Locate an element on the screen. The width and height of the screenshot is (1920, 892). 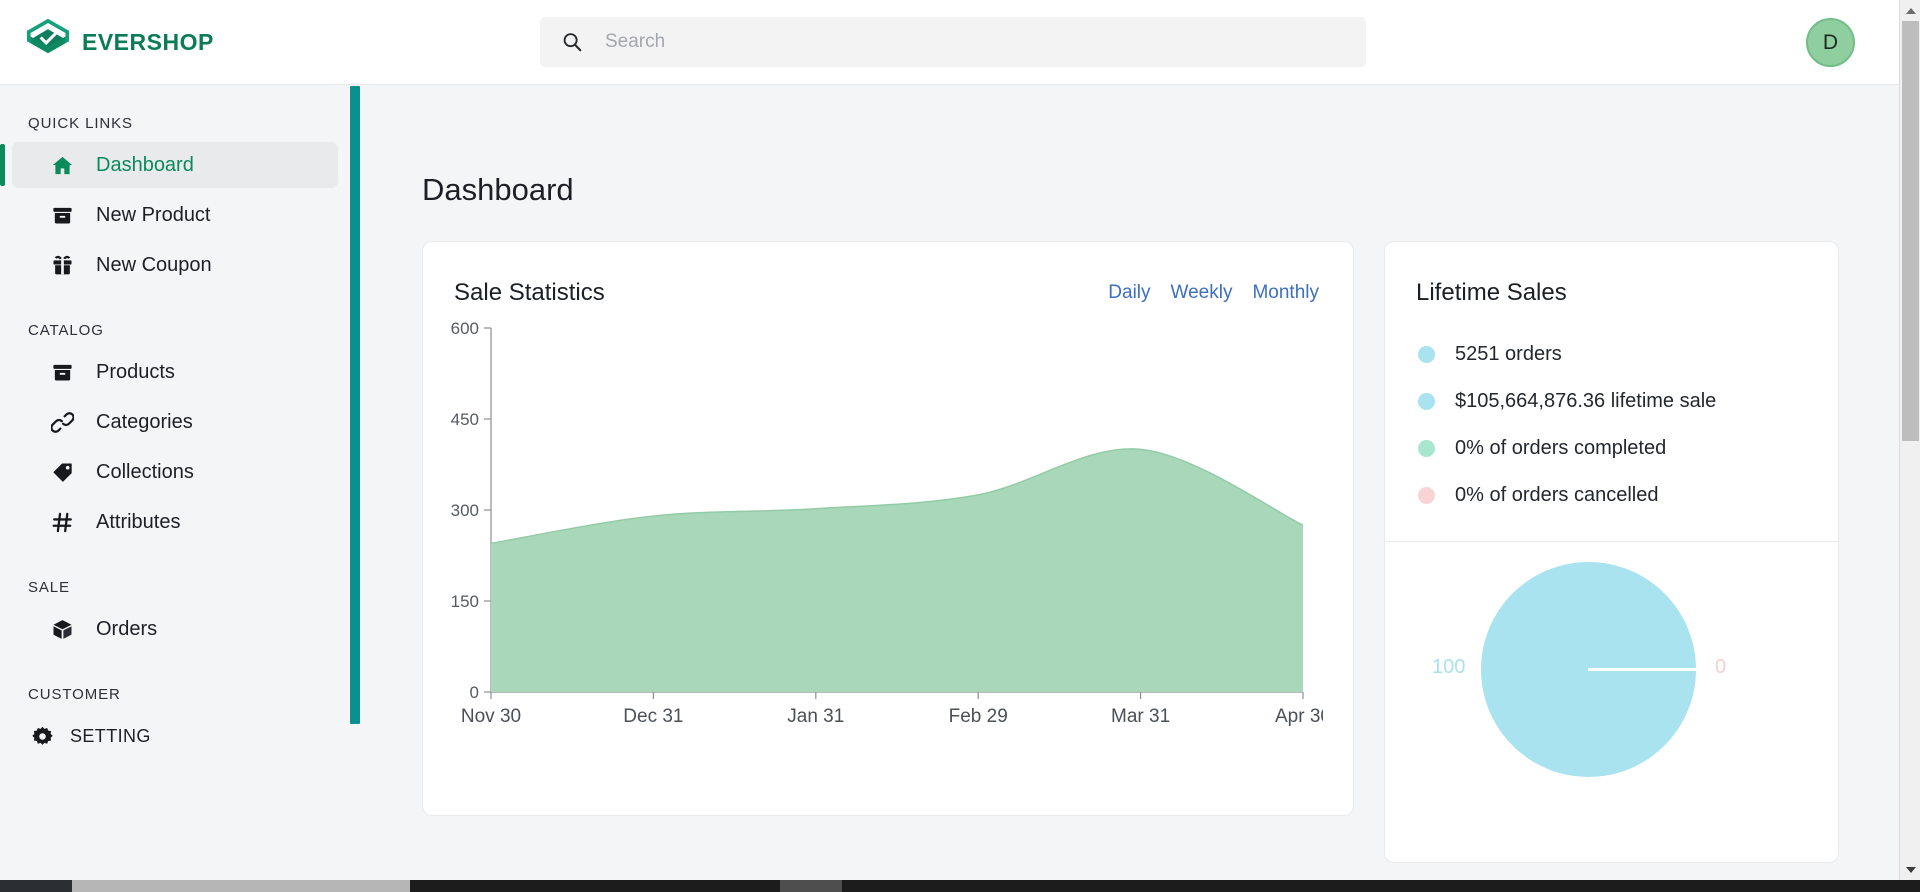
horizontal-scrollbar-secondary is located at coordinates (811, 886).